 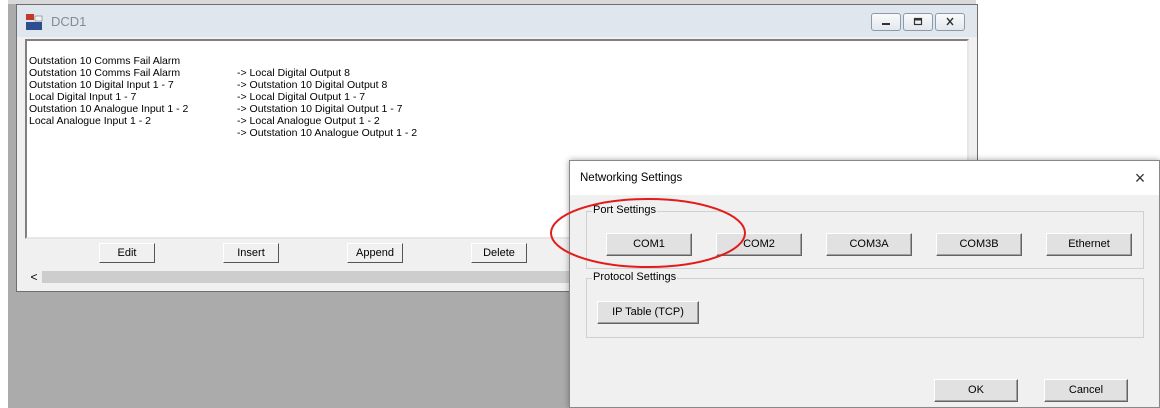 I want to click on append-button: Append, so click(x=375, y=253).